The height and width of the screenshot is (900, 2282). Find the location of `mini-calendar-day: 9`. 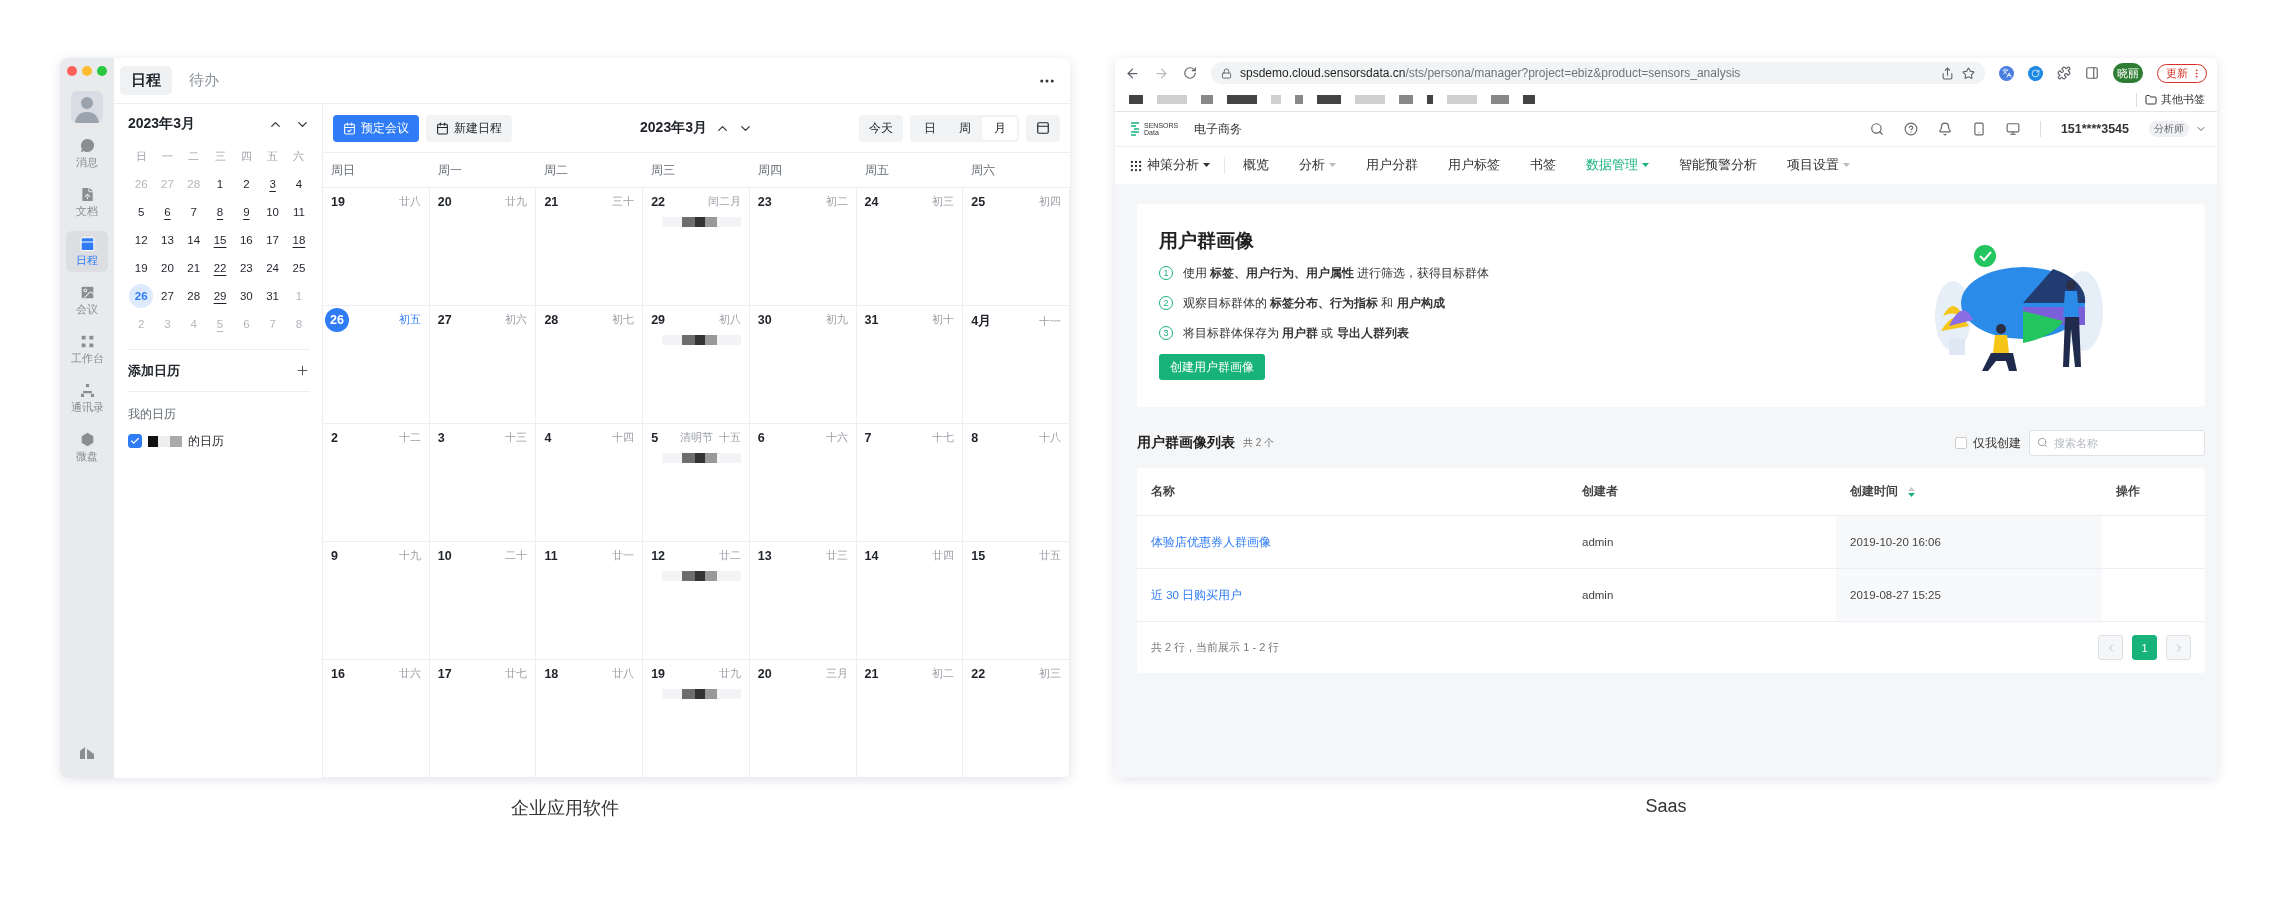

mini-calendar-day: 9 is located at coordinates (246, 212).